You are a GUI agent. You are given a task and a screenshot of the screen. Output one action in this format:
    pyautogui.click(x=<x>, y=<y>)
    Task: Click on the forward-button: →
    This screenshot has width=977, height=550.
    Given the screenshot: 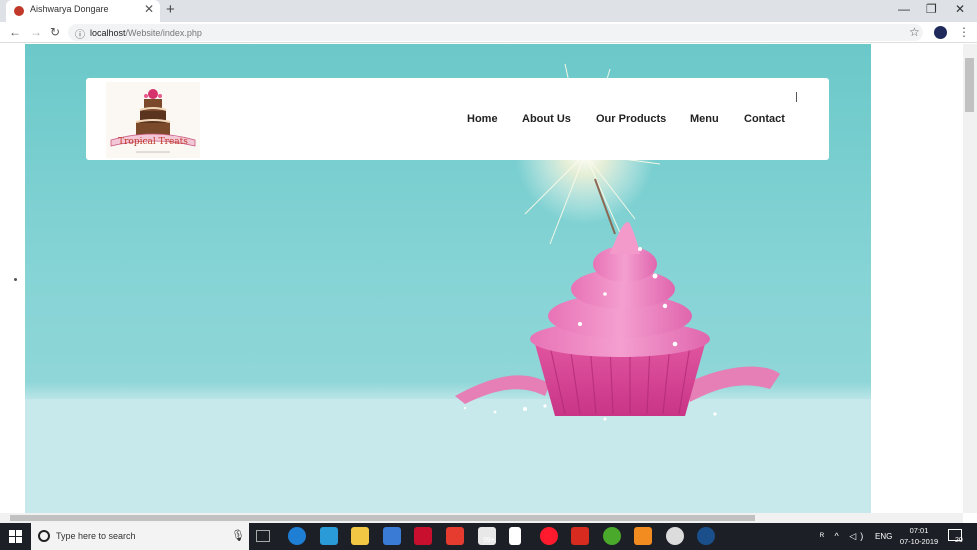 What is the action you would take?
    pyautogui.click(x=36, y=32)
    